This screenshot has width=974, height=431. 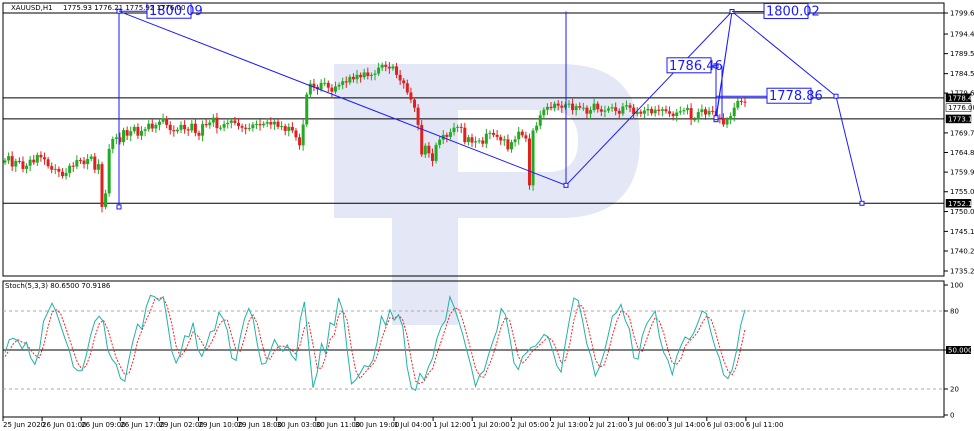 I want to click on price-tick-label: 1759.90, so click(x=962, y=173).